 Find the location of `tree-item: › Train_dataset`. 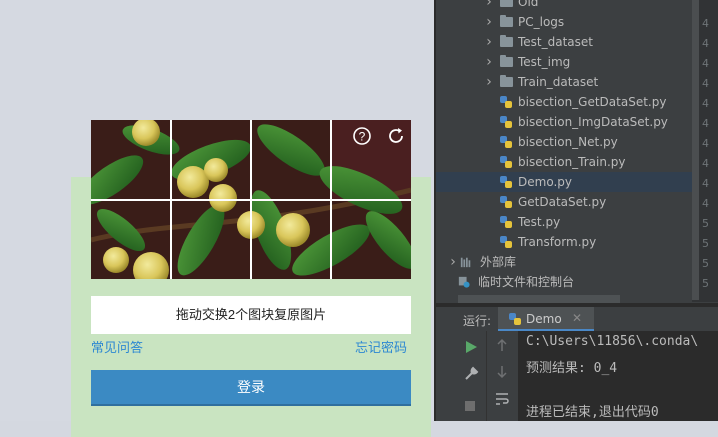

tree-item: › Train_dataset is located at coordinates (564, 82).